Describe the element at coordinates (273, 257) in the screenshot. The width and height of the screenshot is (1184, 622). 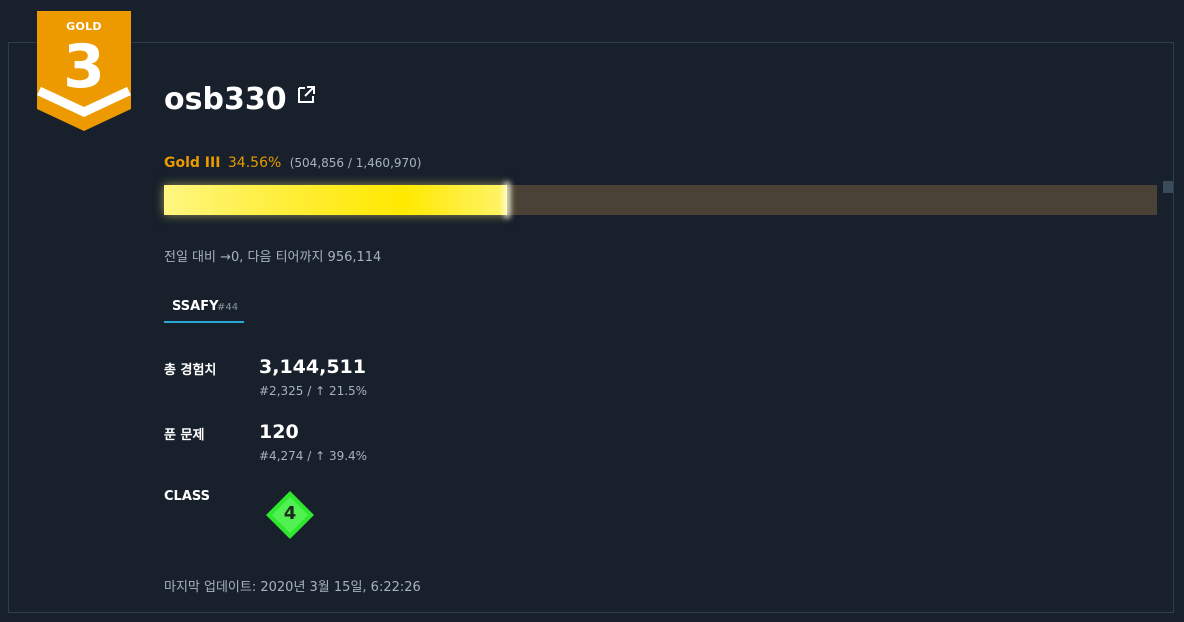
I see `daily-delta-text: 전일 대비 →0, 다음 티어까지 956,114` at that location.